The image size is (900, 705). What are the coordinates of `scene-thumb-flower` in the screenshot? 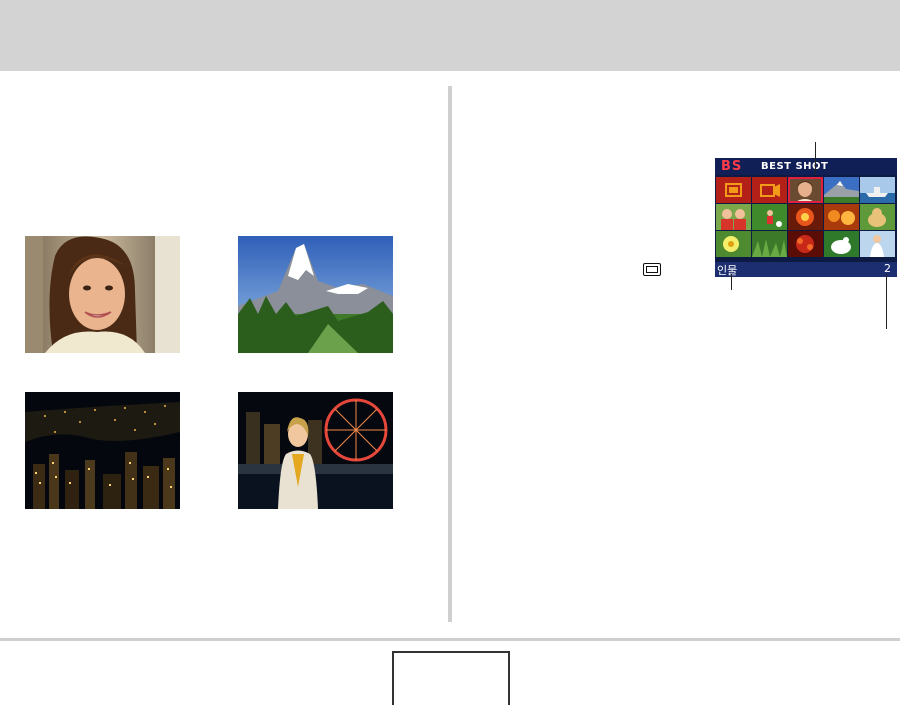 It's located at (733, 244).